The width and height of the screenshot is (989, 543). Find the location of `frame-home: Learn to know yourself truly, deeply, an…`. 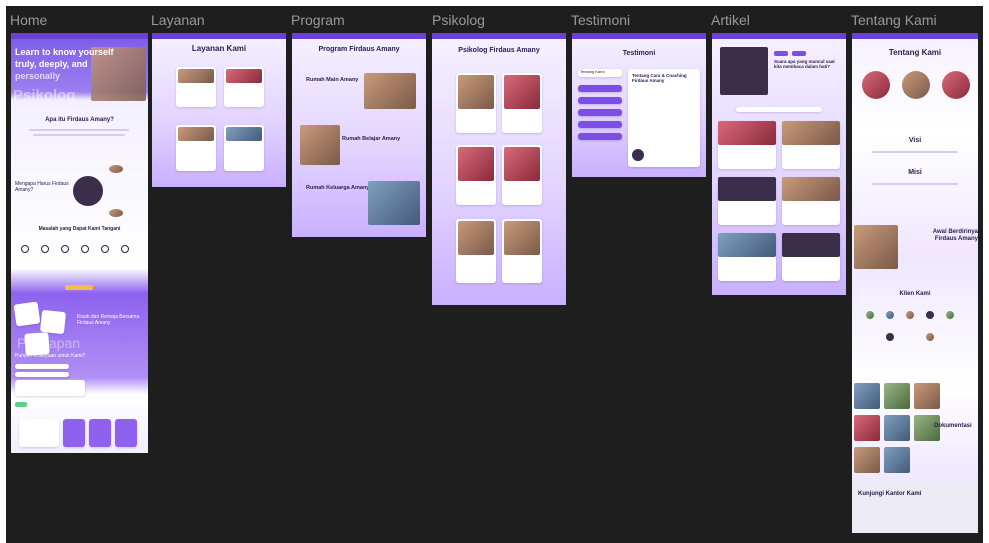

frame-home: Learn to know yourself truly, deeply, an… is located at coordinates (79, 243).